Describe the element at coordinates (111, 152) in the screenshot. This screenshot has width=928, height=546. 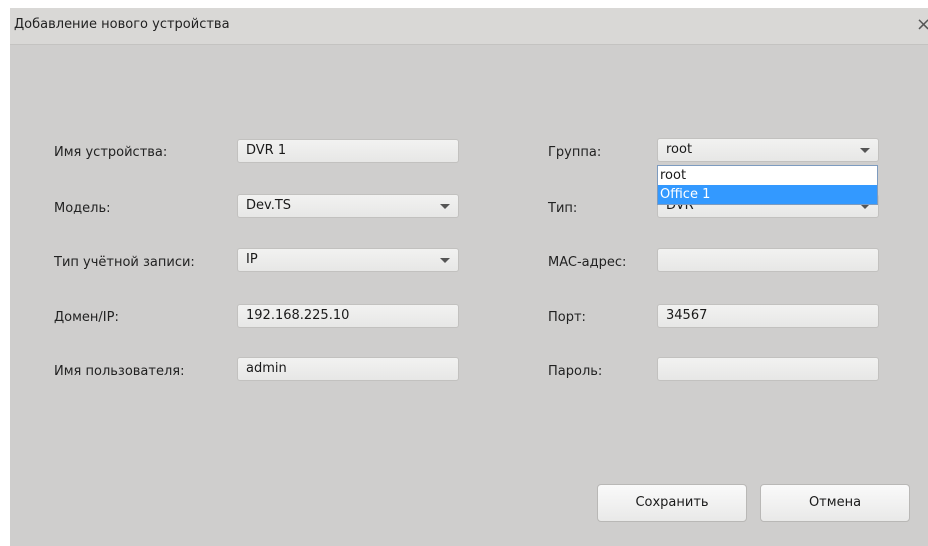
I see `device-name-label: Имя устройства:` at that location.